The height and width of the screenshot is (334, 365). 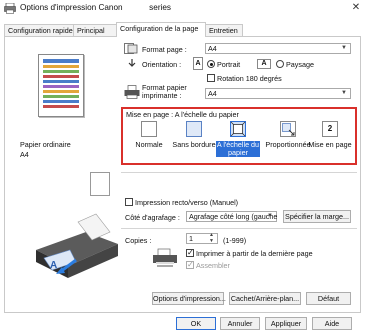 I want to click on orientation-icon, so click(x=132, y=63).